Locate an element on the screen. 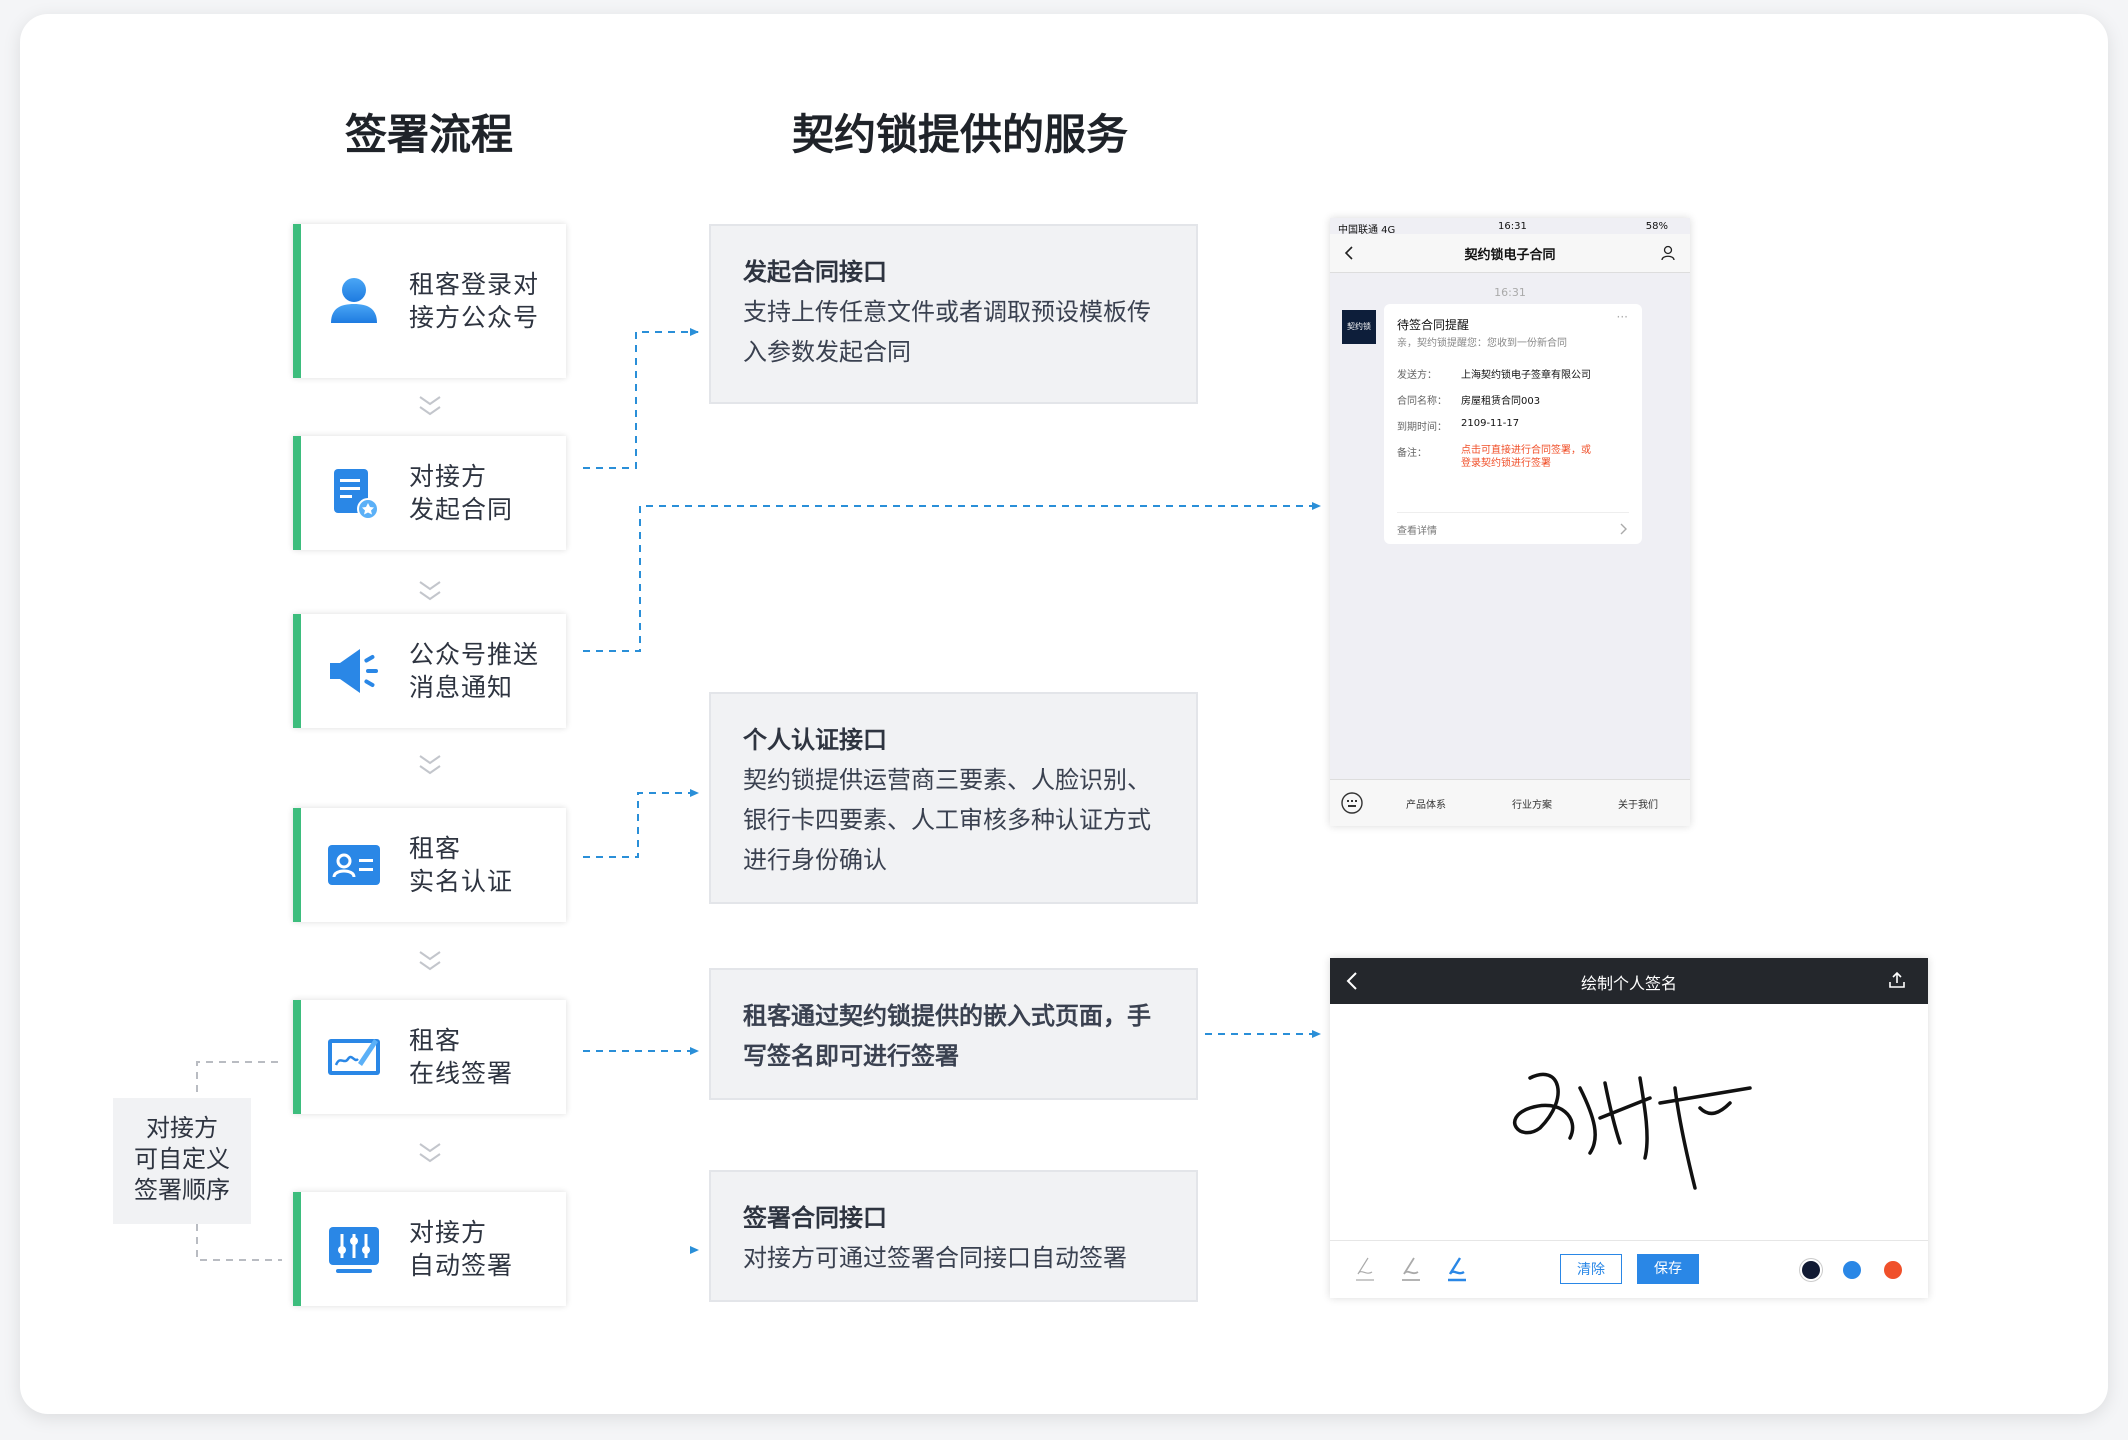 The image size is (2128, 1440). chevron-right-icon is located at coordinates (1623, 529).